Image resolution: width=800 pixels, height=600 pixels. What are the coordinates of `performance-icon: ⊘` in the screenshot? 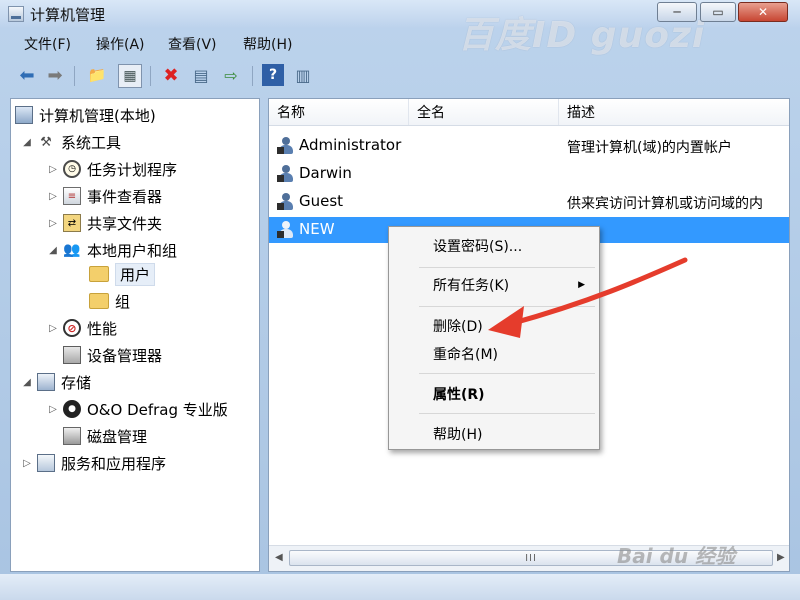 It's located at (72, 328).